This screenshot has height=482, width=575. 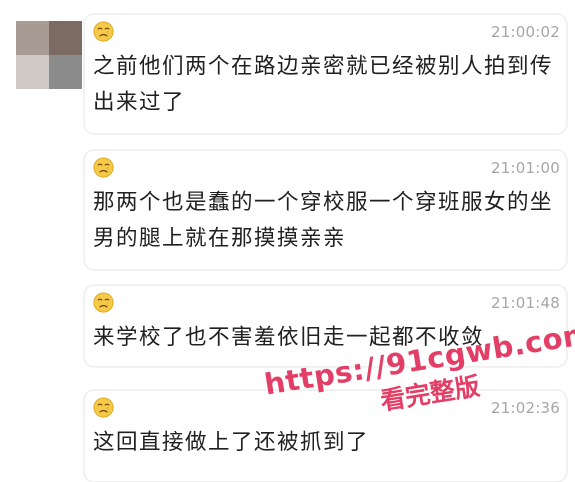 I want to click on message-text: 那两个也是蠢的一个穿校服一个穿班服女的坐男的腿上就在那摸摸亲亲, so click(x=323, y=220).